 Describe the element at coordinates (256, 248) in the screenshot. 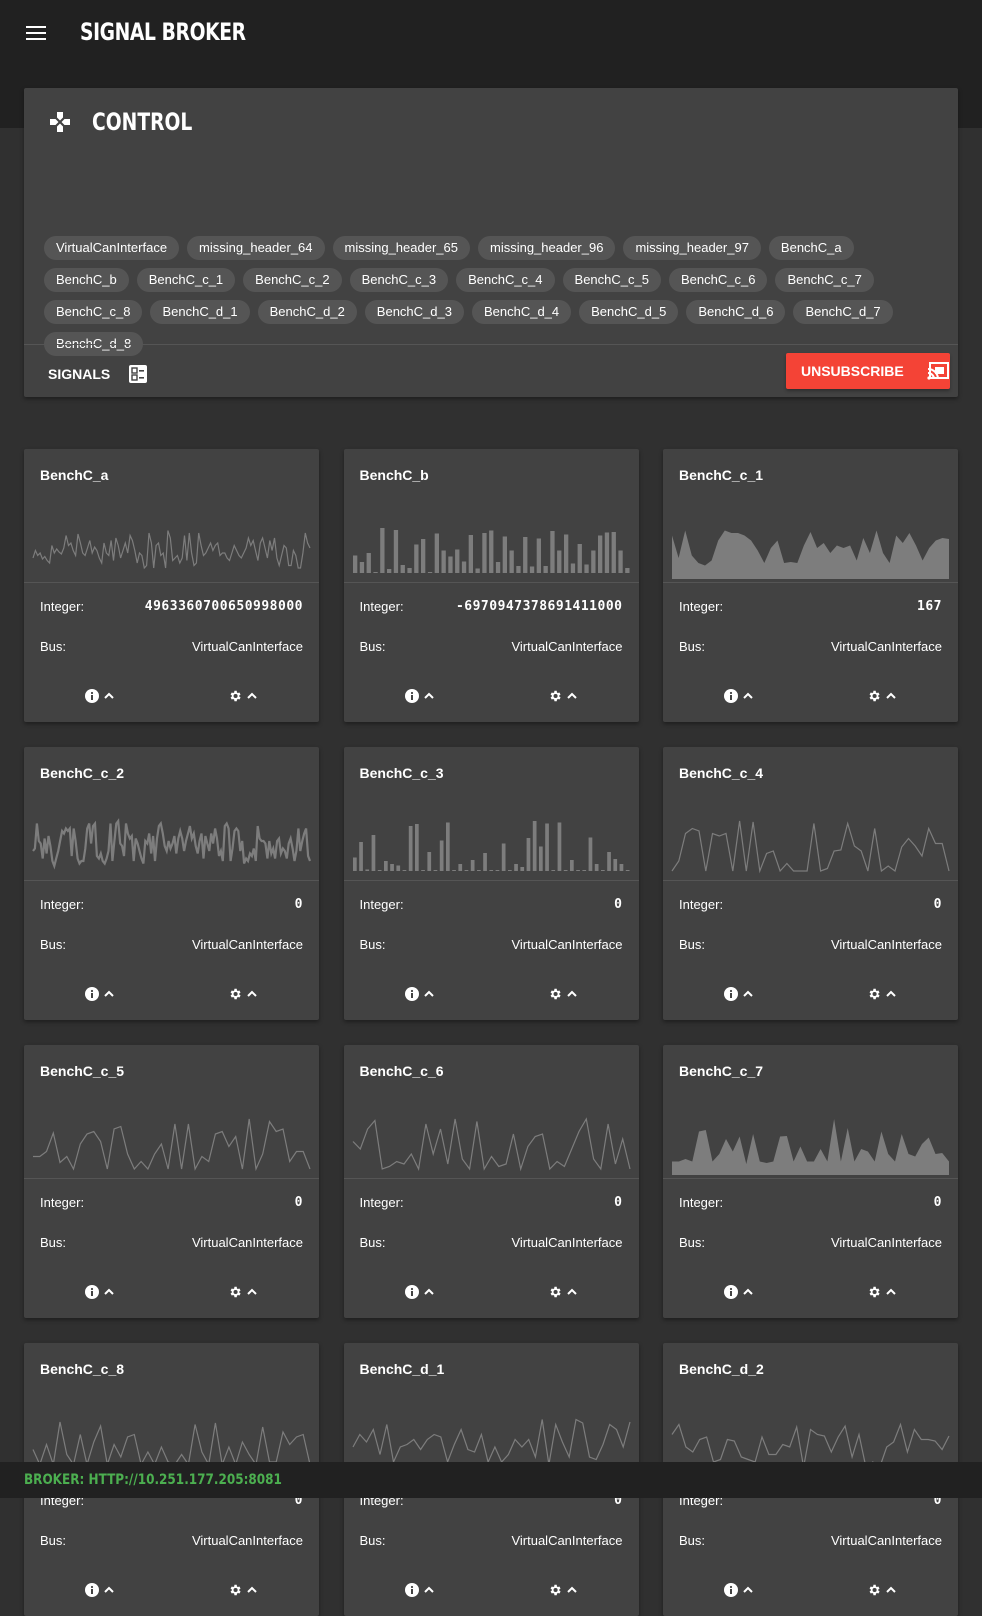

I see `signal-chip: missing_header_64` at that location.